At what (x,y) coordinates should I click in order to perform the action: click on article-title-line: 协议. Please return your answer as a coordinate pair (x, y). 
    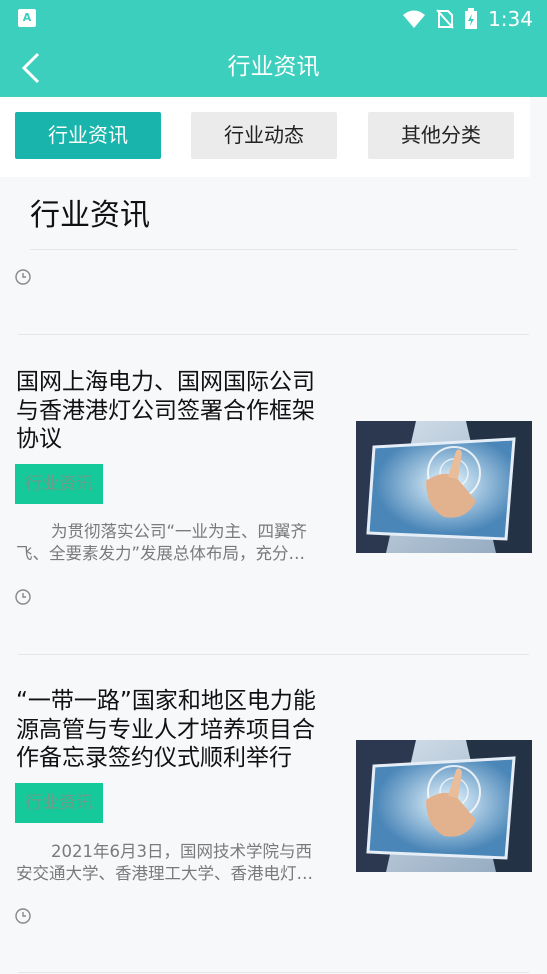
    Looking at the image, I should click on (39, 439).